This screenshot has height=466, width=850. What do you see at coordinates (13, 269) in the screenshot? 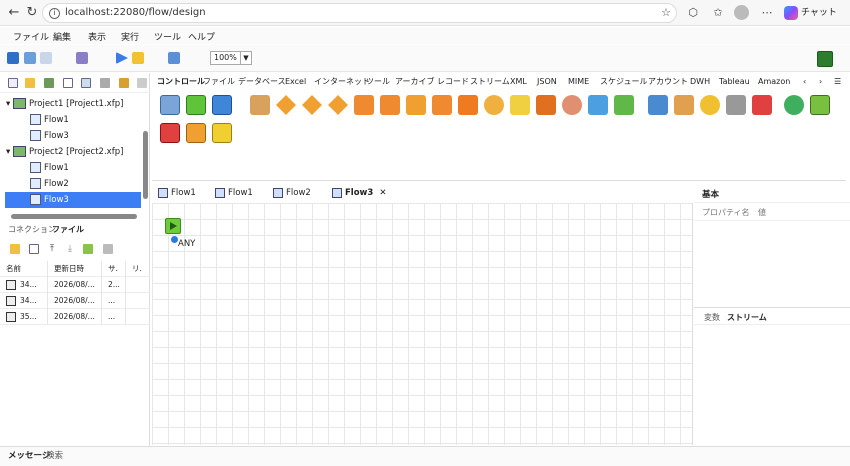
I see `col-name: 名前` at bounding box center [13, 269].